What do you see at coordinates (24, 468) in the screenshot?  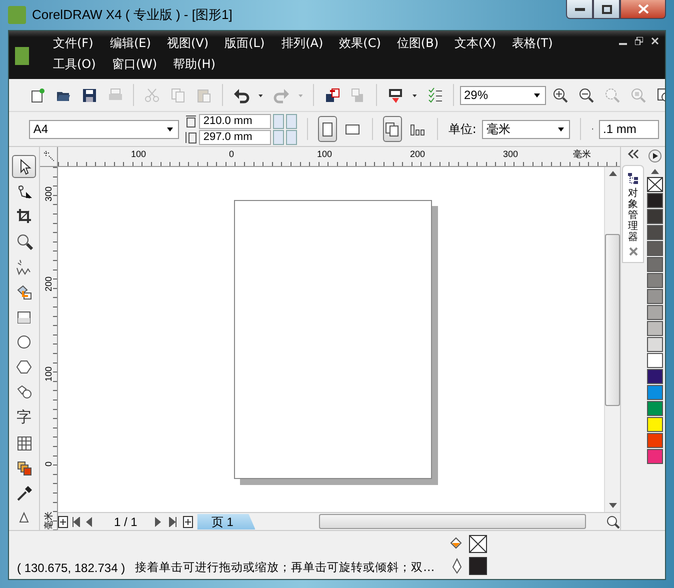 I see `stacked-squares-icon` at bounding box center [24, 468].